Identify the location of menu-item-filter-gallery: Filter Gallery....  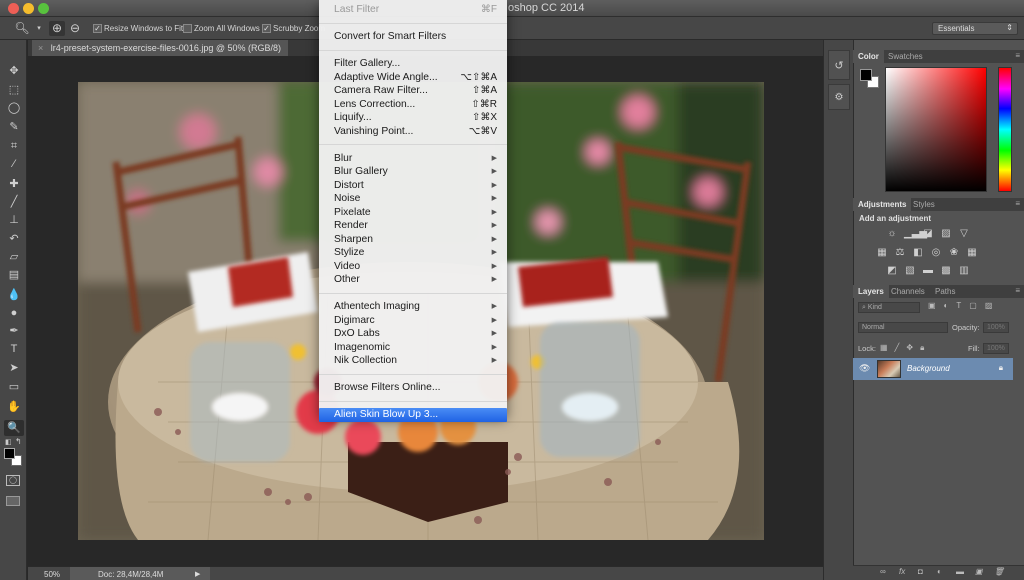
(413, 64).